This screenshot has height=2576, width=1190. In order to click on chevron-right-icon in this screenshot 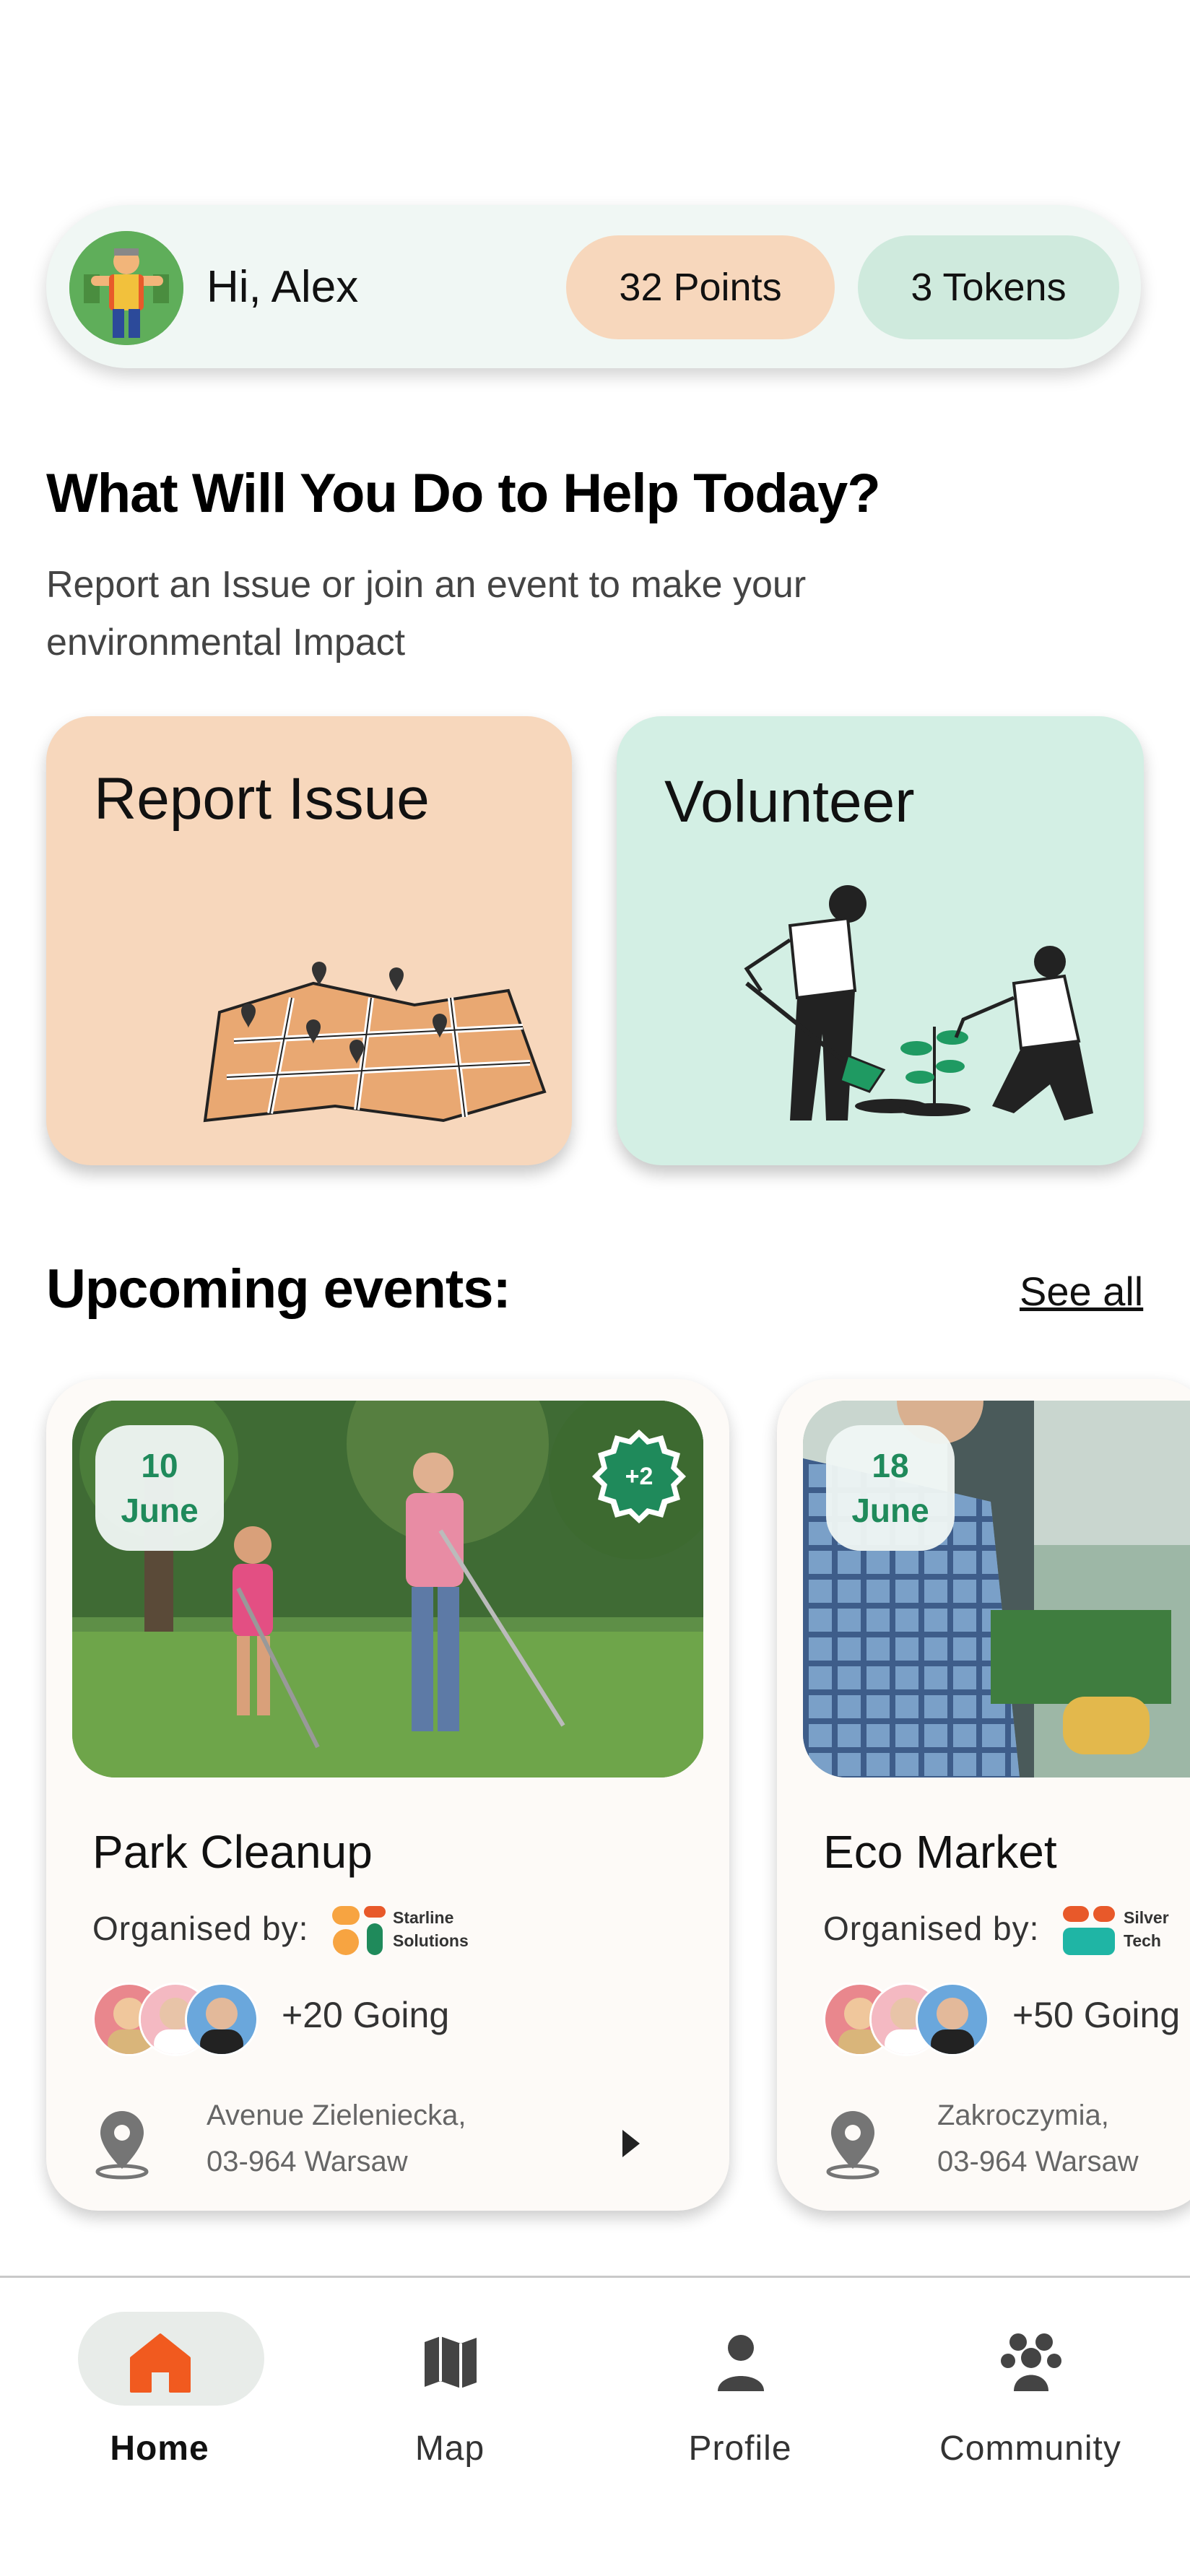, I will do `click(631, 2143)`.